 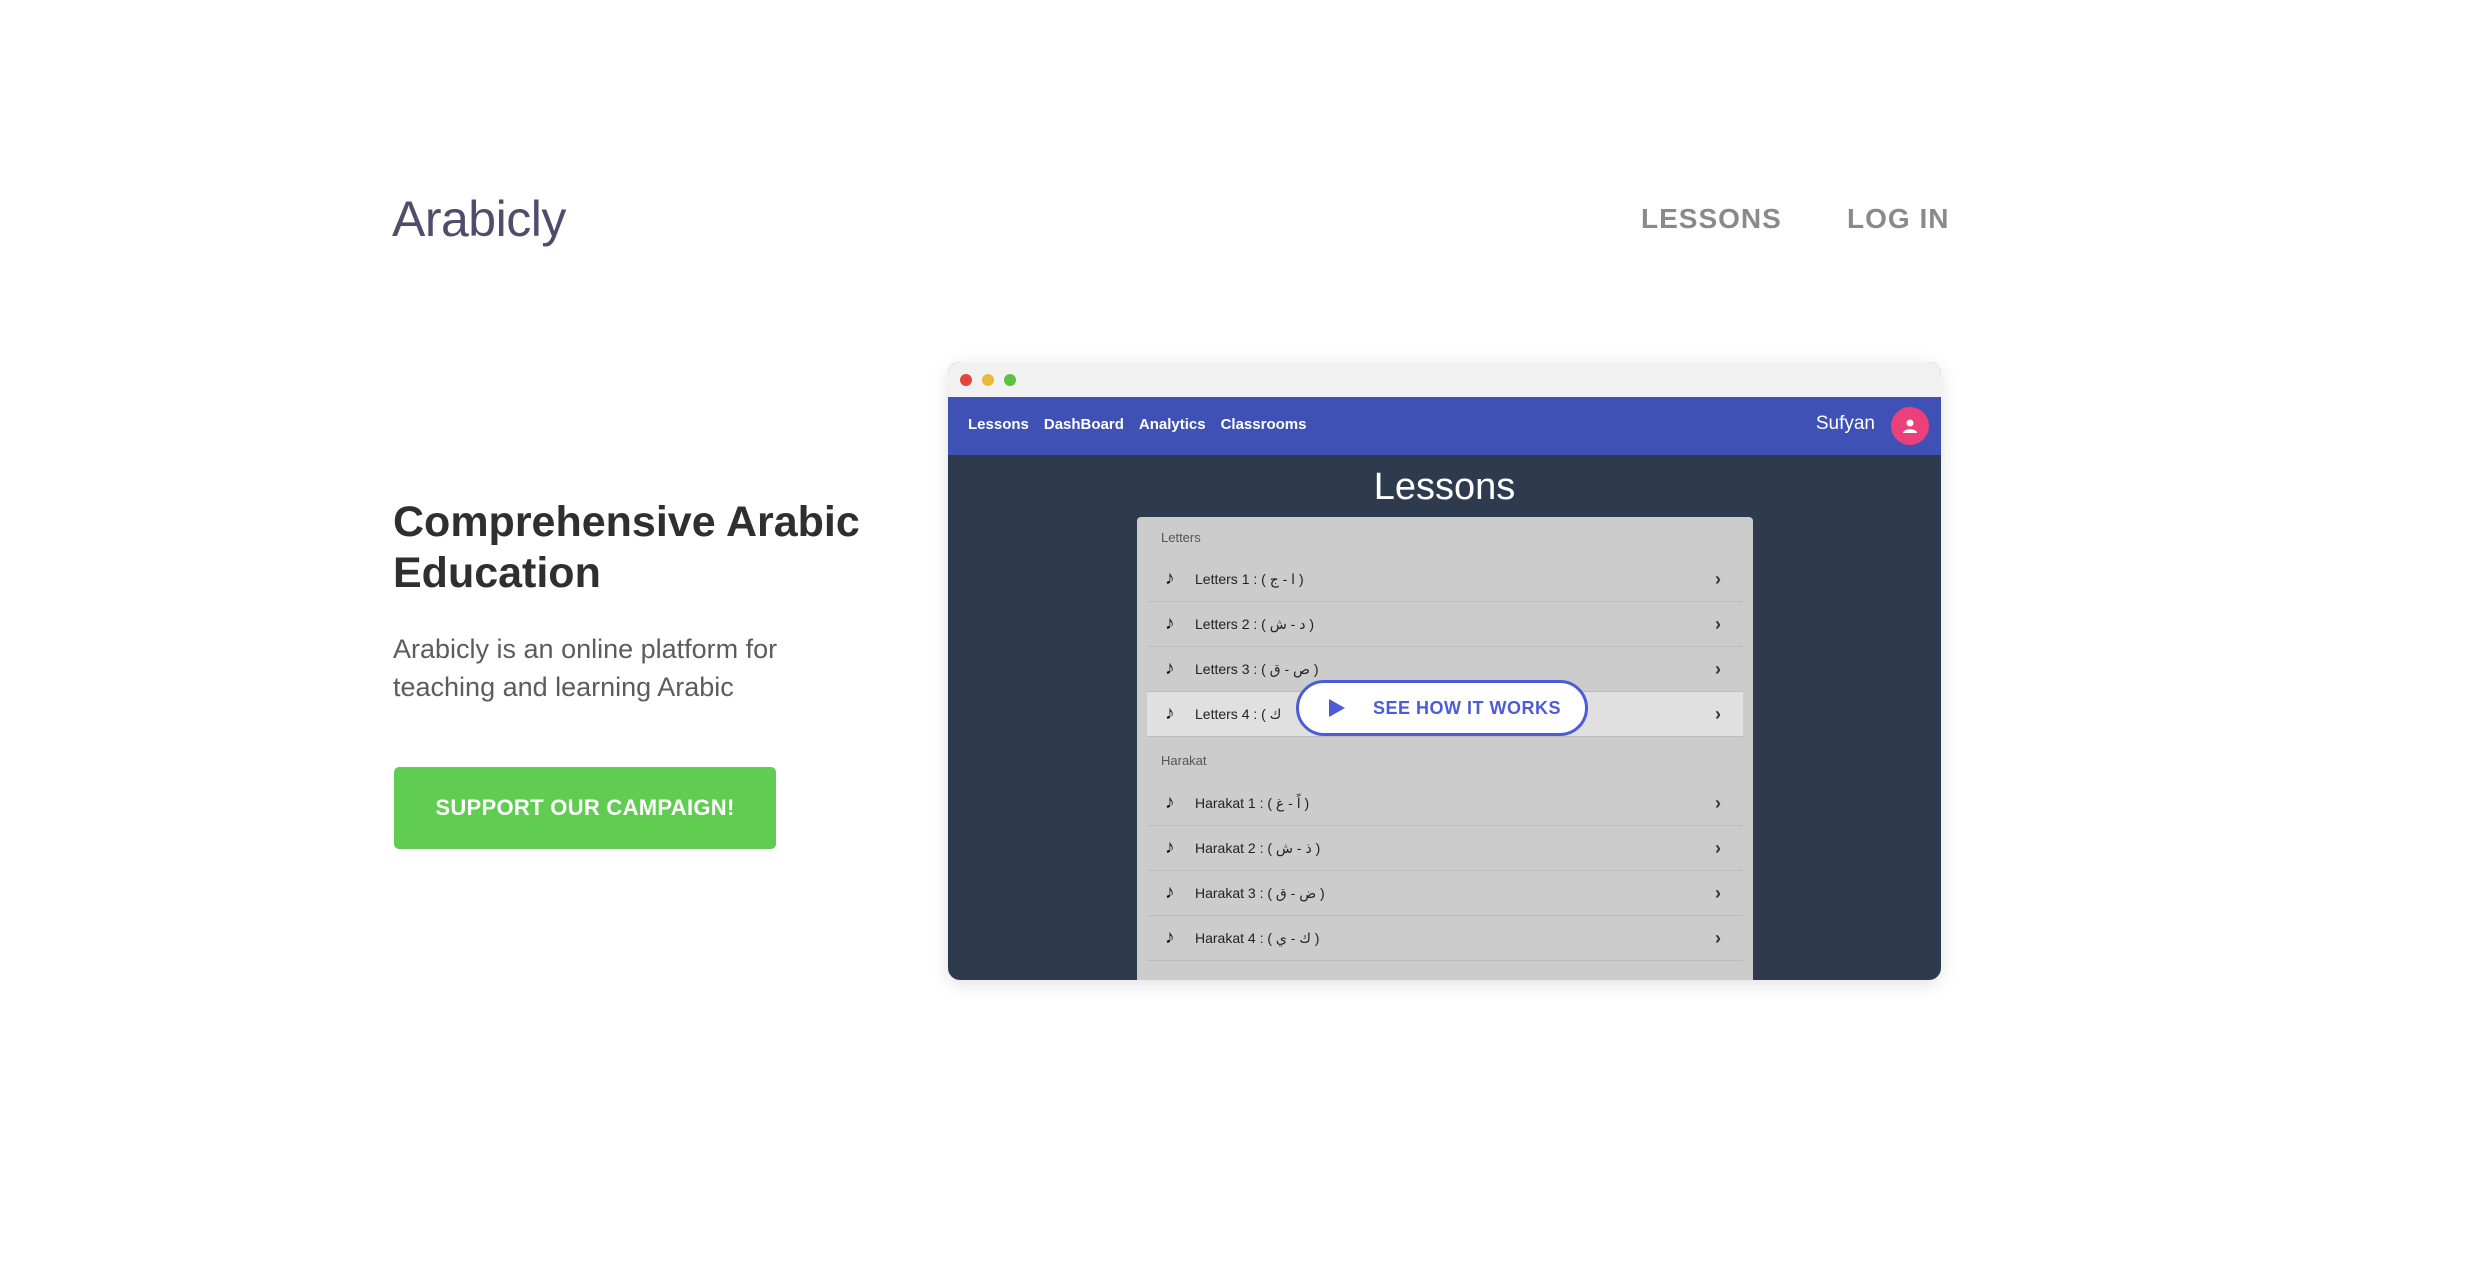 What do you see at coordinates (1172, 424) in the screenshot?
I see `preview-nav-analytics: Analytics` at bounding box center [1172, 424].